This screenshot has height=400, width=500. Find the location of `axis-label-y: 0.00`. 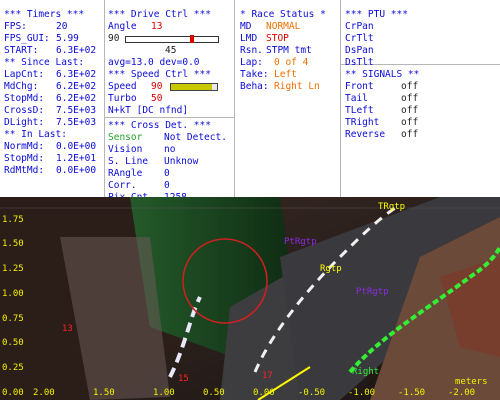

axis-label-y: 0.00 is located at coordinates (13, 393).